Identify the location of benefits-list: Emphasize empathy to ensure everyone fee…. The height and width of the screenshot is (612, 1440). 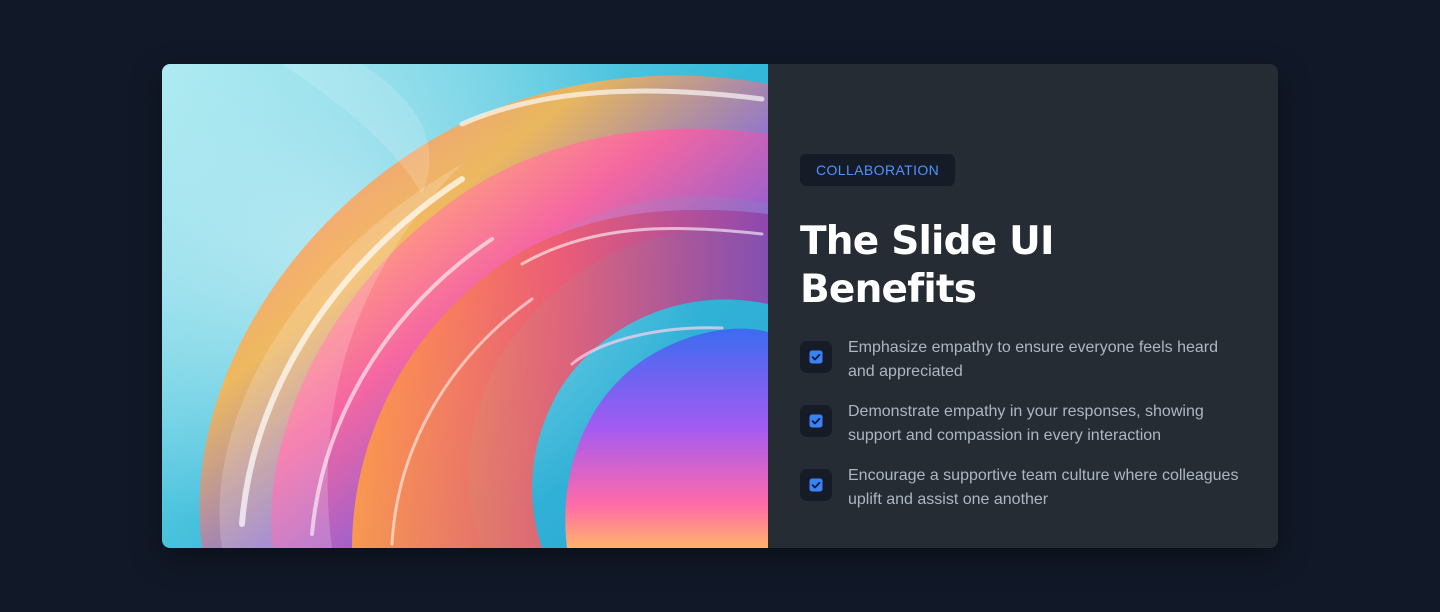
(1020, 424).